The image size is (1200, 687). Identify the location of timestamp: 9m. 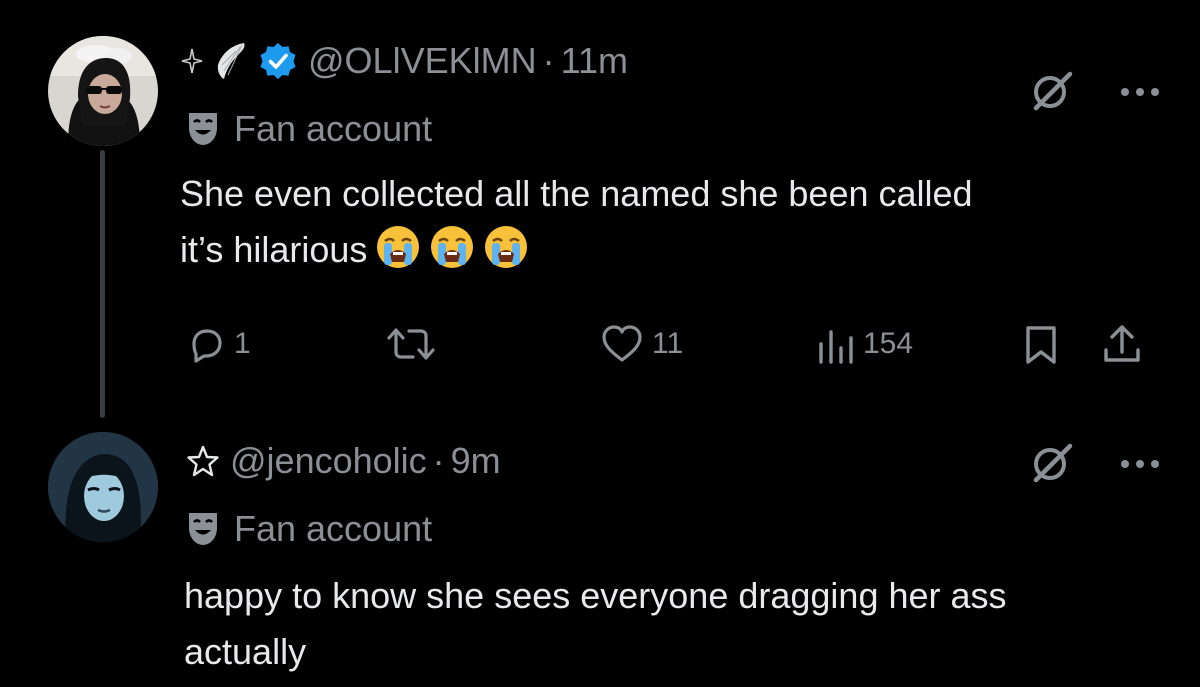
(476, 461).